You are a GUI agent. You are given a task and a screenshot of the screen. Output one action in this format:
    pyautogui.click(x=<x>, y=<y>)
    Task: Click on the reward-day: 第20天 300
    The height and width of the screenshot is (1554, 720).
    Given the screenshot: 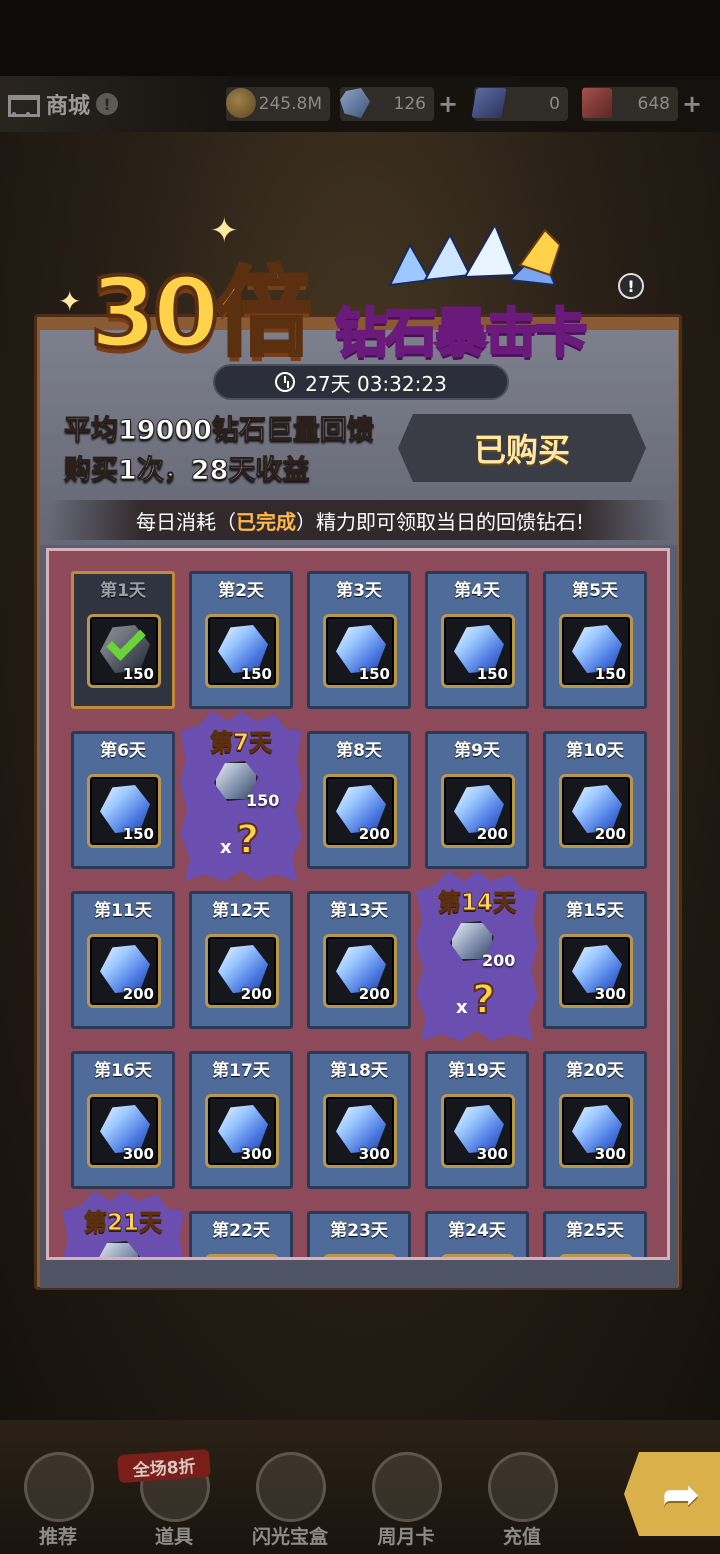 What is the action you would take?
    pyautogui.click(x=595, y=1120)
    